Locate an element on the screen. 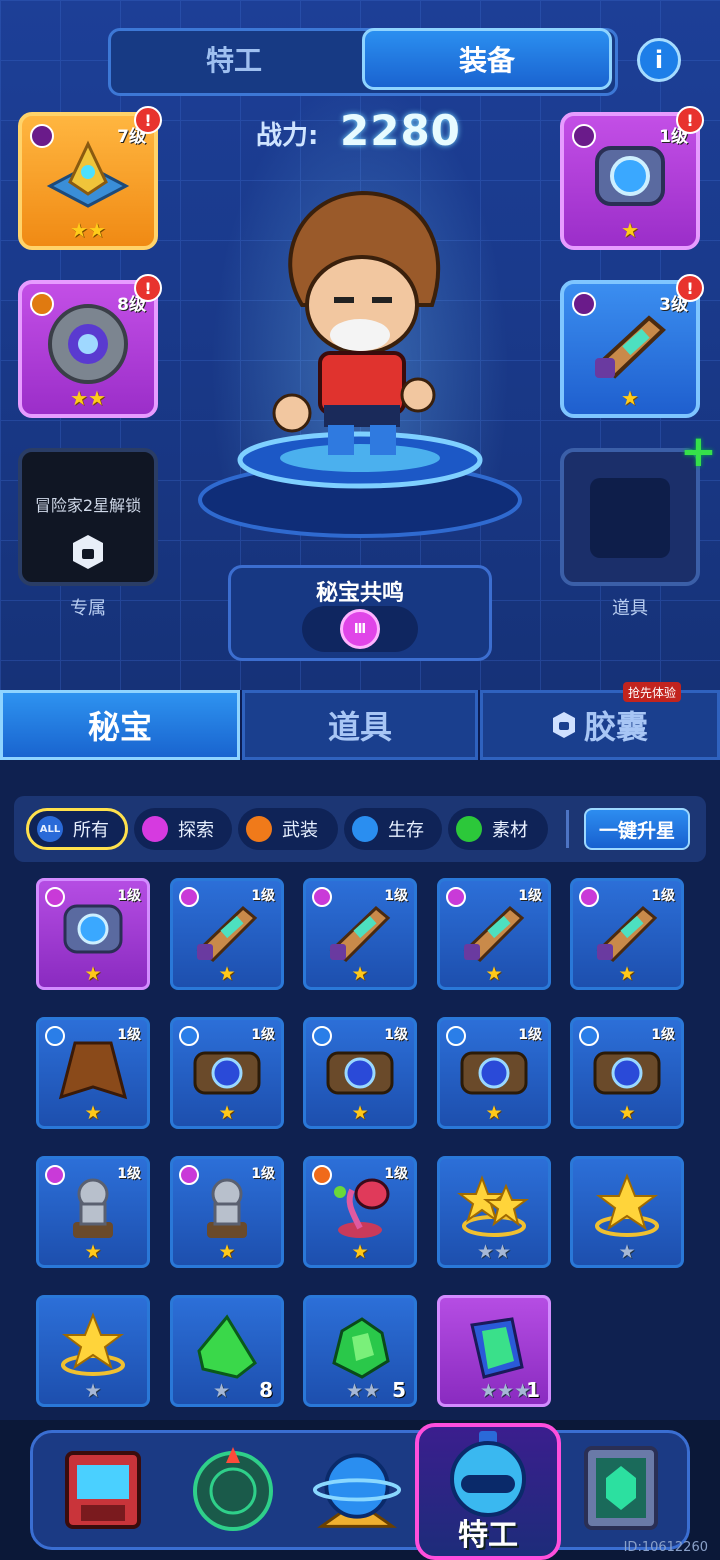  tab-items: 道具 is located at coordinates (360, 725).